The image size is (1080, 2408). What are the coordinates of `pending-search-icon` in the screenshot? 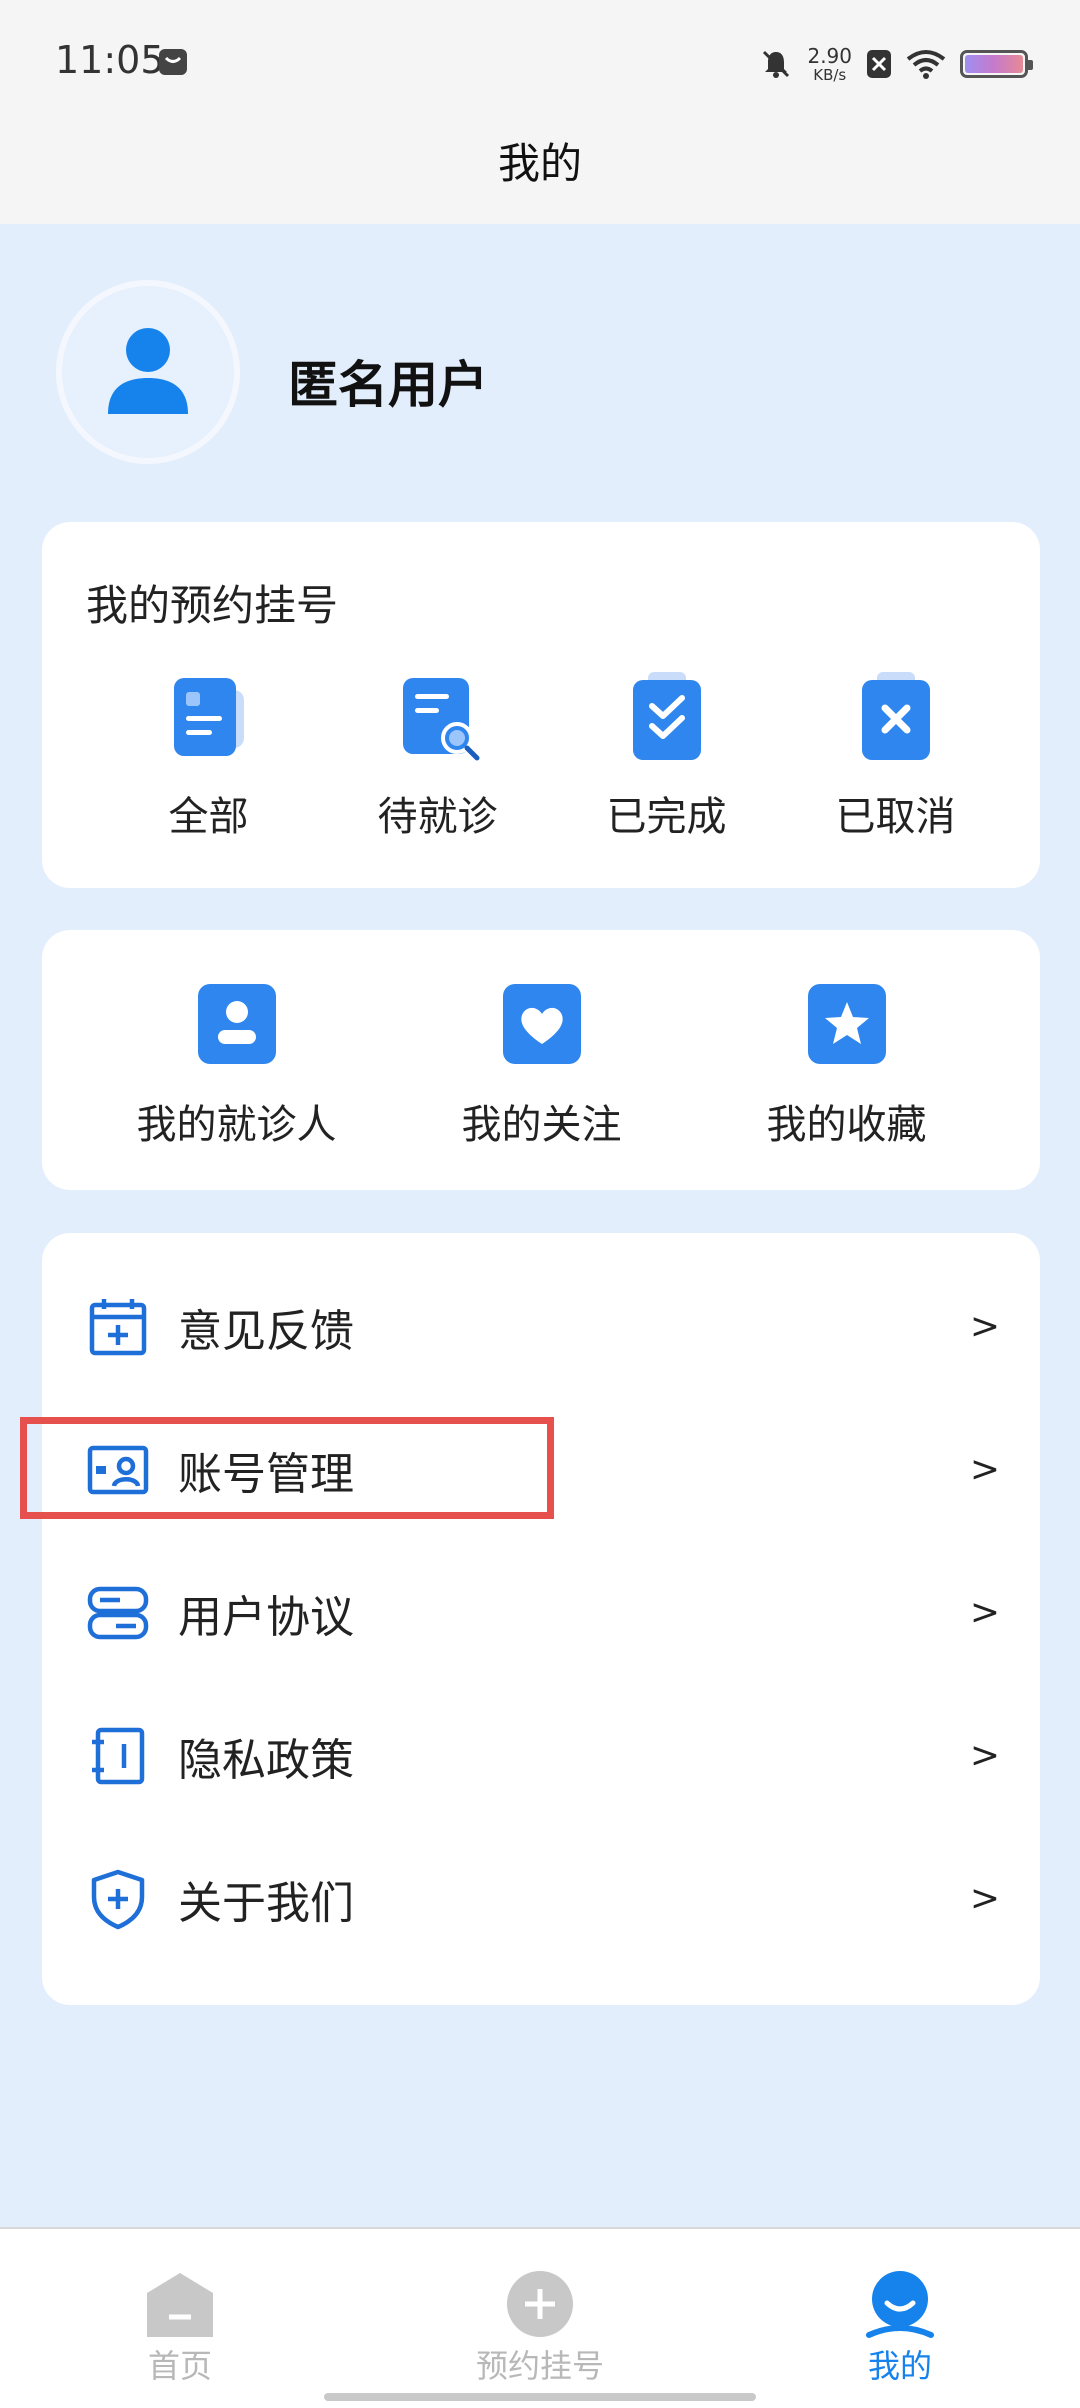 It's located at (440, 719).